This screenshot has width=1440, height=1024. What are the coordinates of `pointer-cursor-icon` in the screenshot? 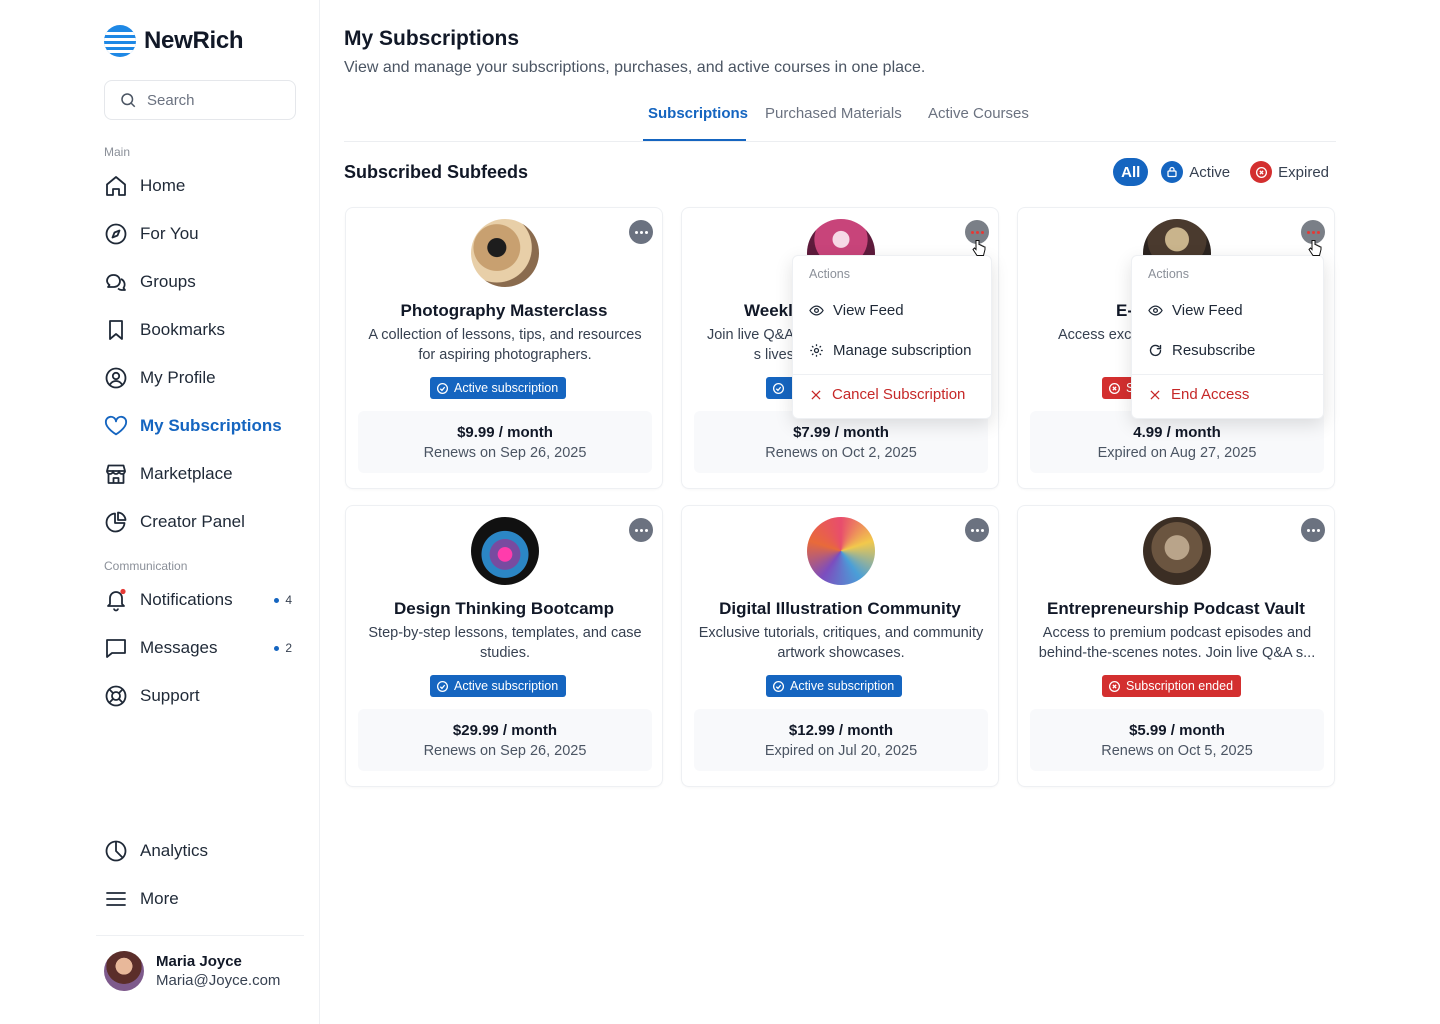 It's located at (1315, 248).